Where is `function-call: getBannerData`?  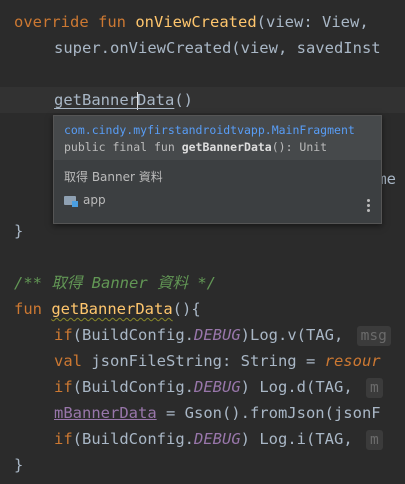
function-call: getBannerData is located at coordinates (114, 100).